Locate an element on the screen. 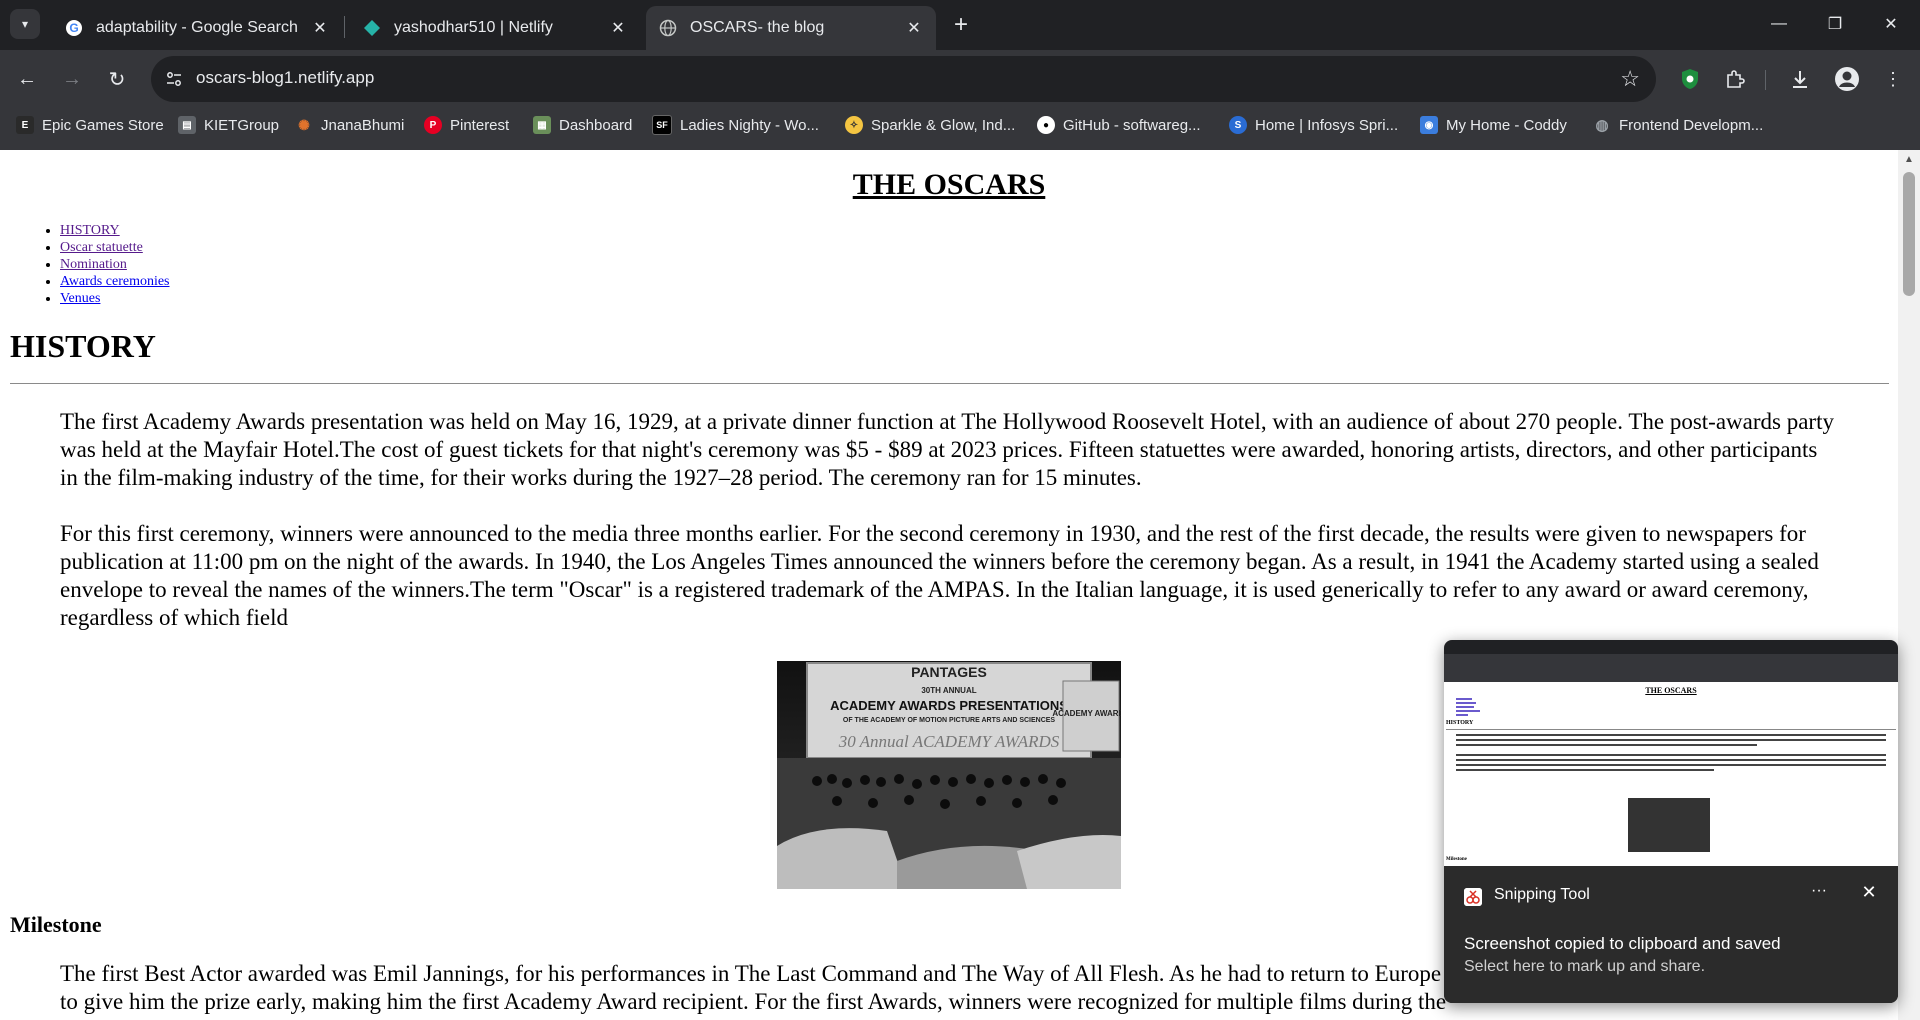 The image size is (1920, 1020). nav-link-history: HISTORY is located at coordinates (90, 230).